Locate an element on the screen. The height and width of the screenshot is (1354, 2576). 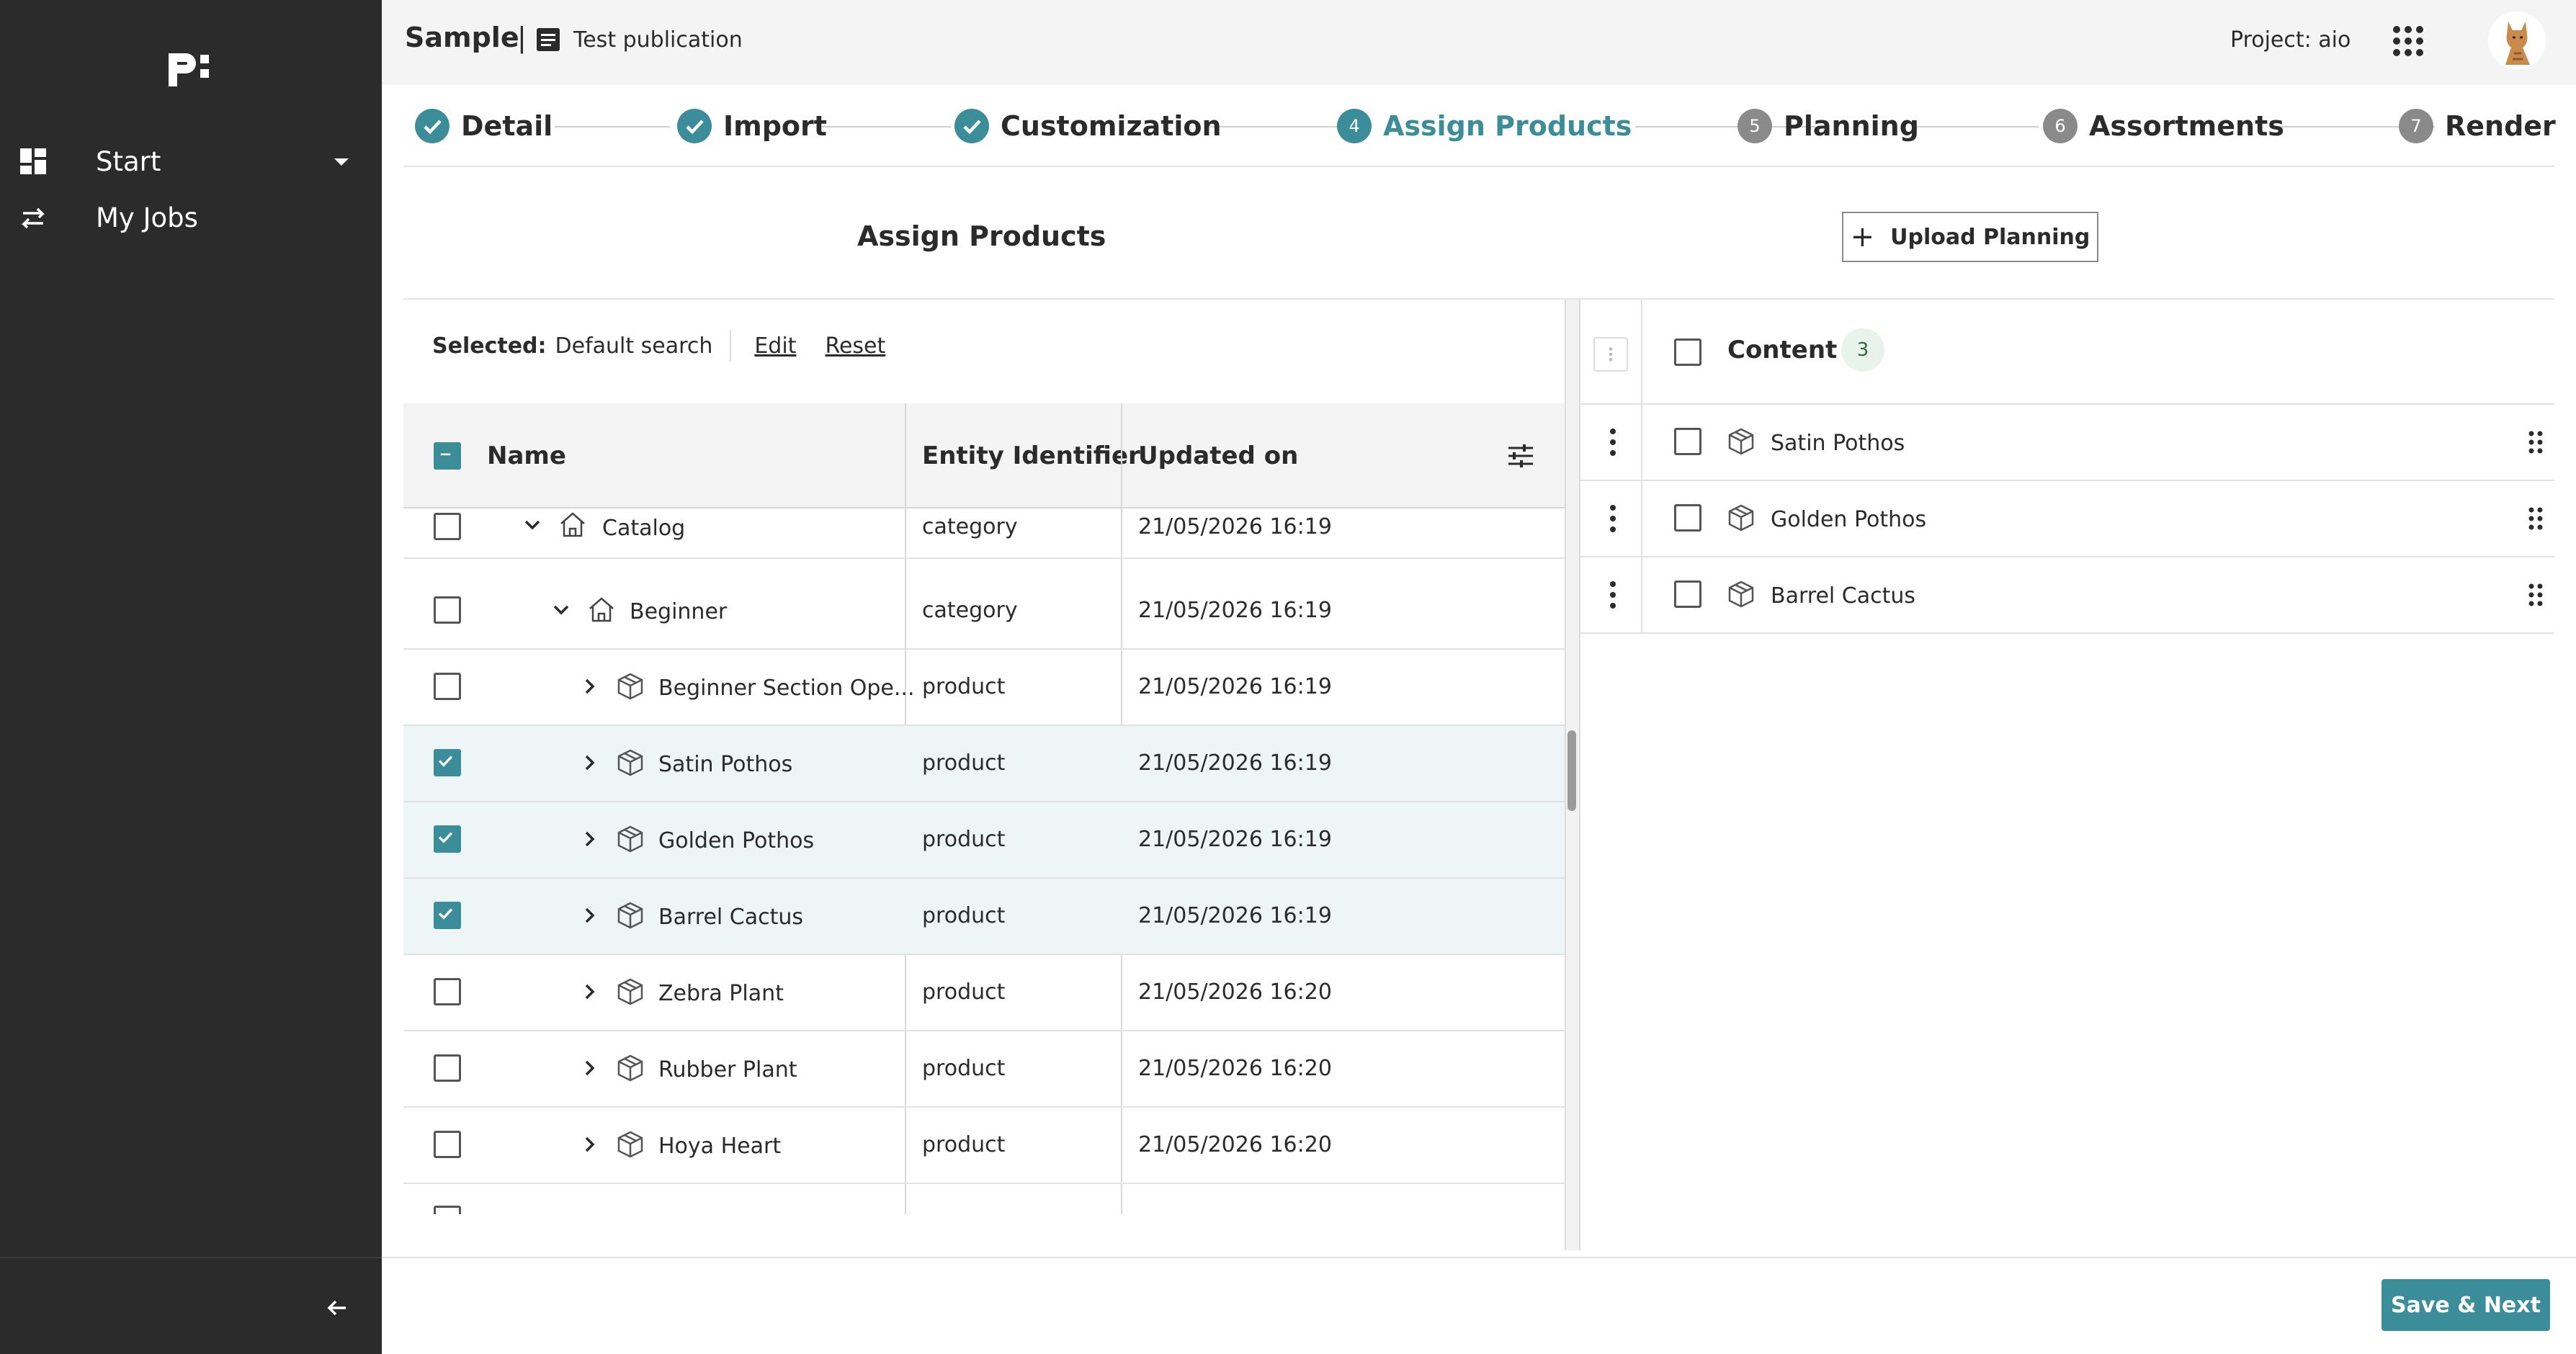
step-assign-products: 4 Assign Products is located at coordinates (1484, 126).